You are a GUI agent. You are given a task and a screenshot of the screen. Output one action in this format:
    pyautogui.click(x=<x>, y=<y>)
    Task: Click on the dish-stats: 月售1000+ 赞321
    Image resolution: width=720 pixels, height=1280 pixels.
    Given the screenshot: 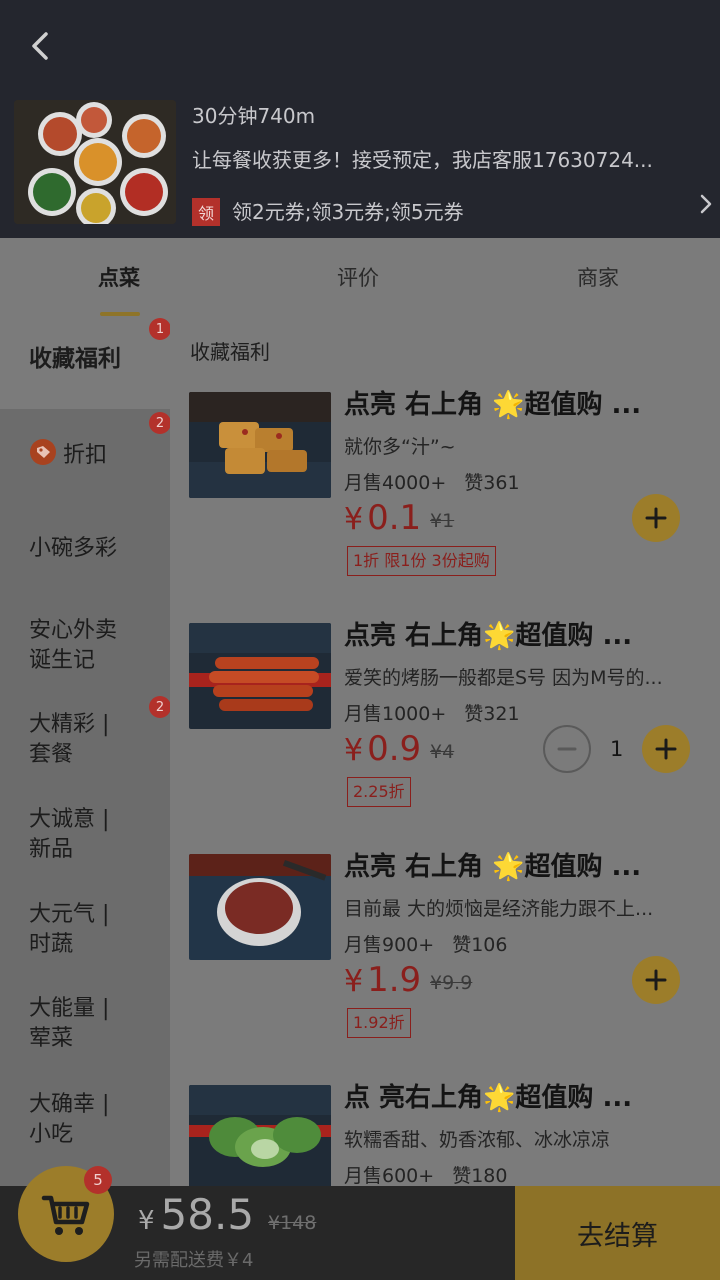 What is the action you would take?
    pyautogui.click(x=432, y=712)
    